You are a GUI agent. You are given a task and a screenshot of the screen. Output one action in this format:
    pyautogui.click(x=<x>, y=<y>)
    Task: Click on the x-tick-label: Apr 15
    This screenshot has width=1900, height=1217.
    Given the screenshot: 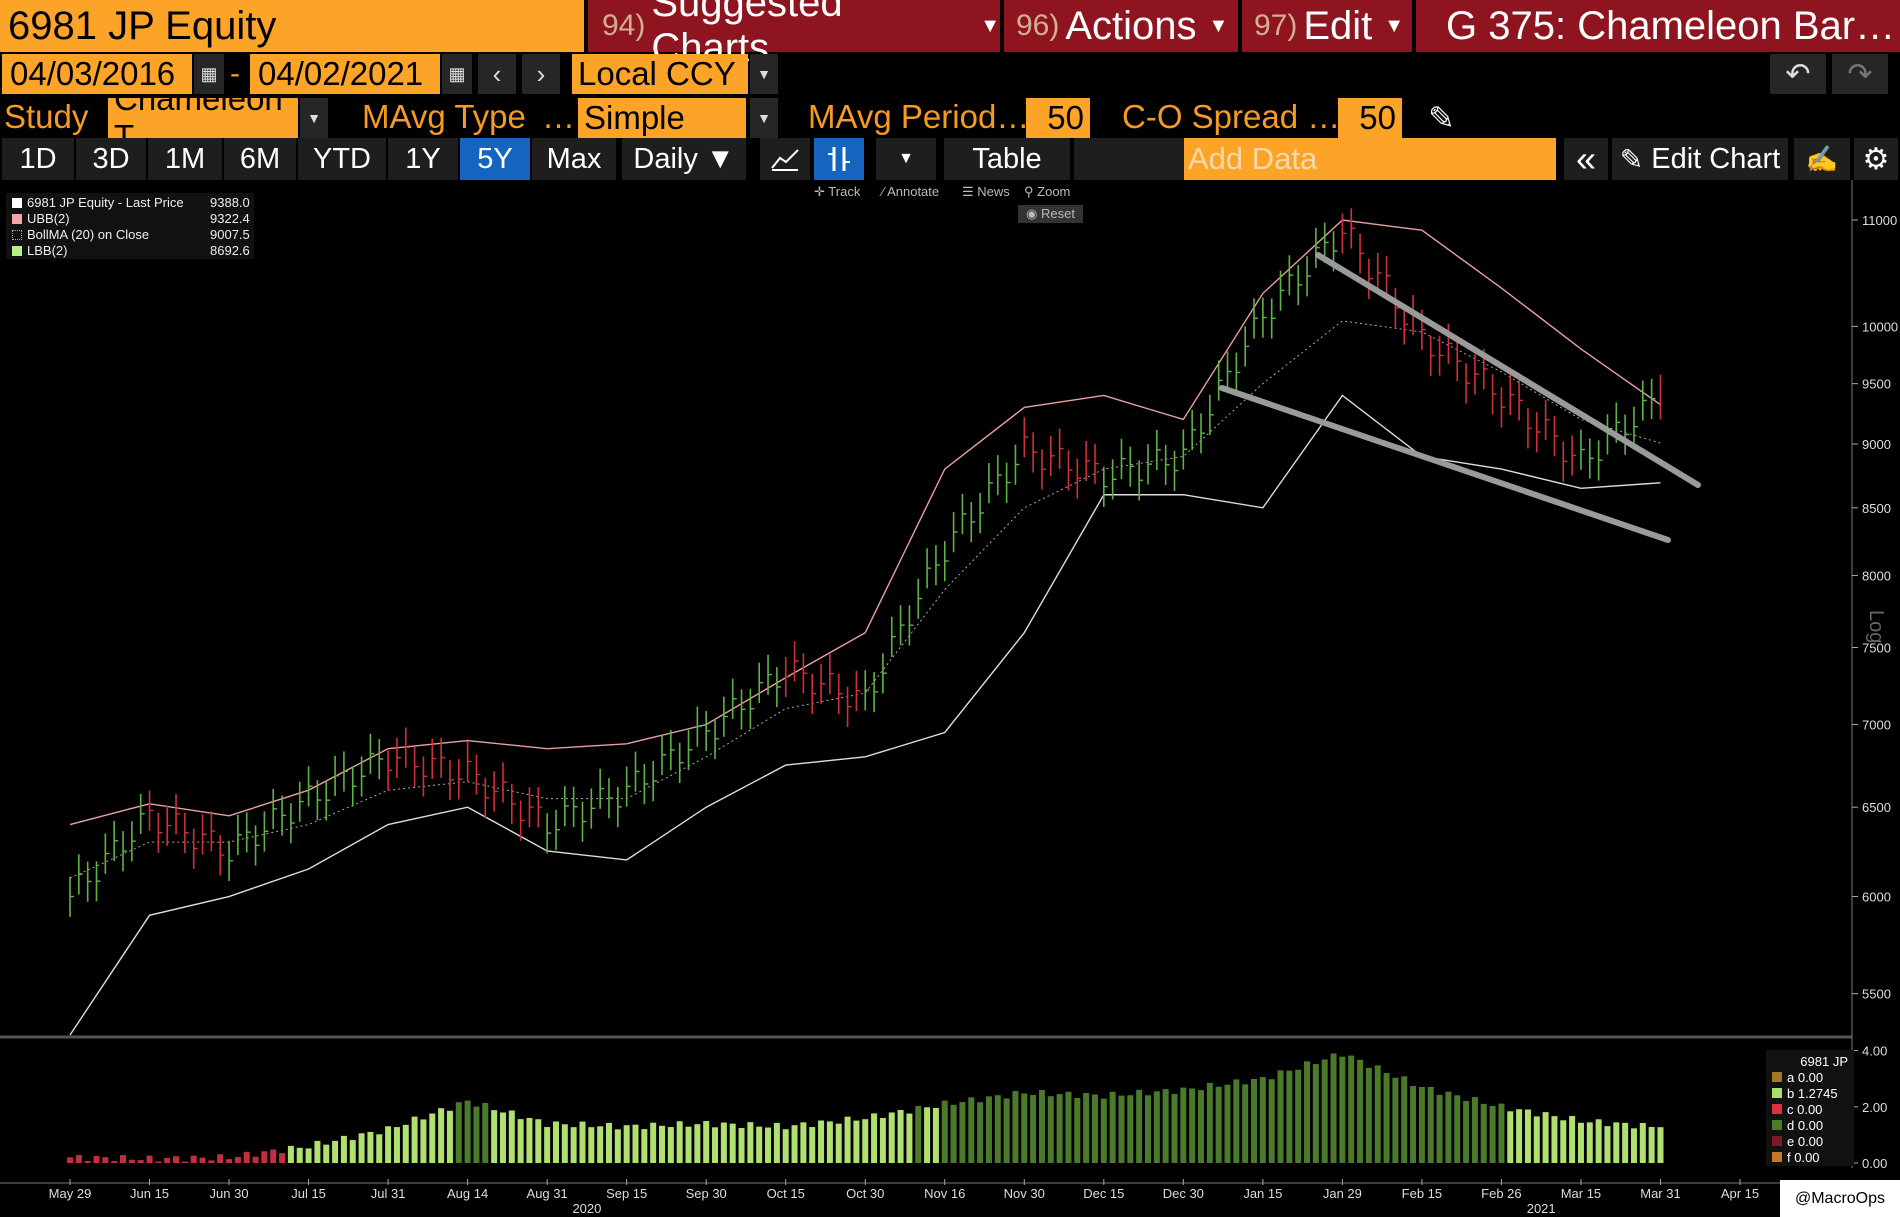 What is the action you would take?
    pyautogui.click(x=1740, y=1193)
    